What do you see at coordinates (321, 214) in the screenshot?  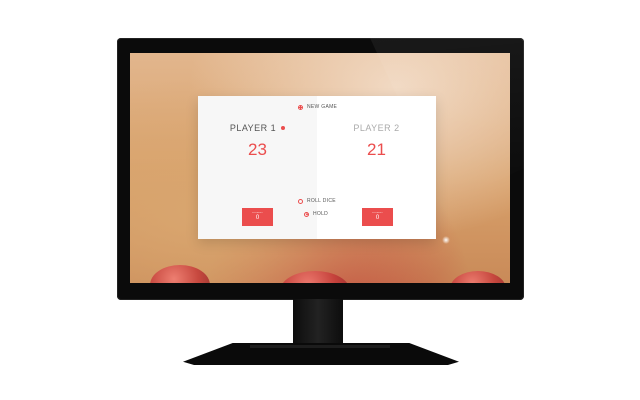 I see `hold-label: HOLD` at bounding box center [321, 214].